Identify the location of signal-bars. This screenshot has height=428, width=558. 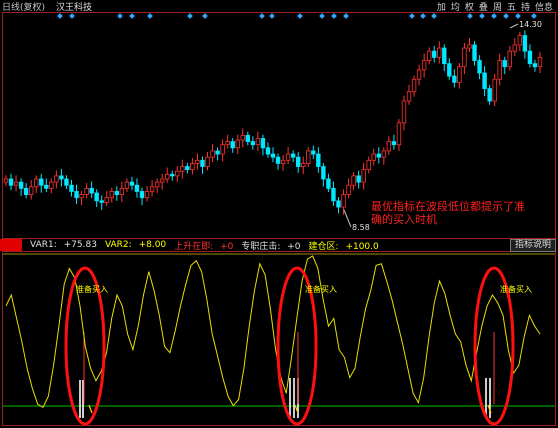
(287, 375).